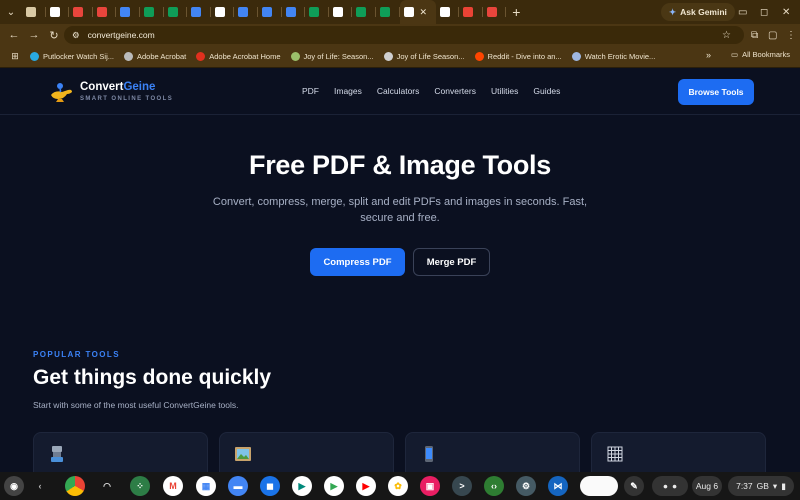  I want to click on gmail-icon: M, so click(173, 486).